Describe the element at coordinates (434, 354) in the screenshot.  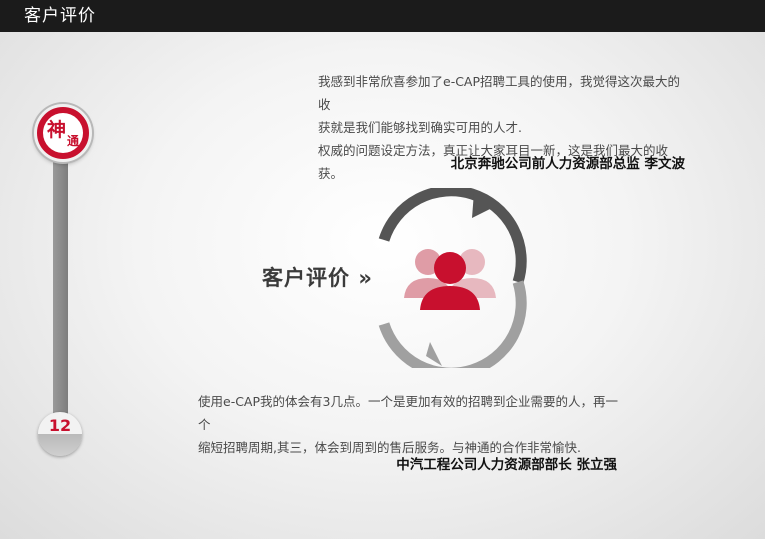
I see `cycle-arrow-bottom` at that location.